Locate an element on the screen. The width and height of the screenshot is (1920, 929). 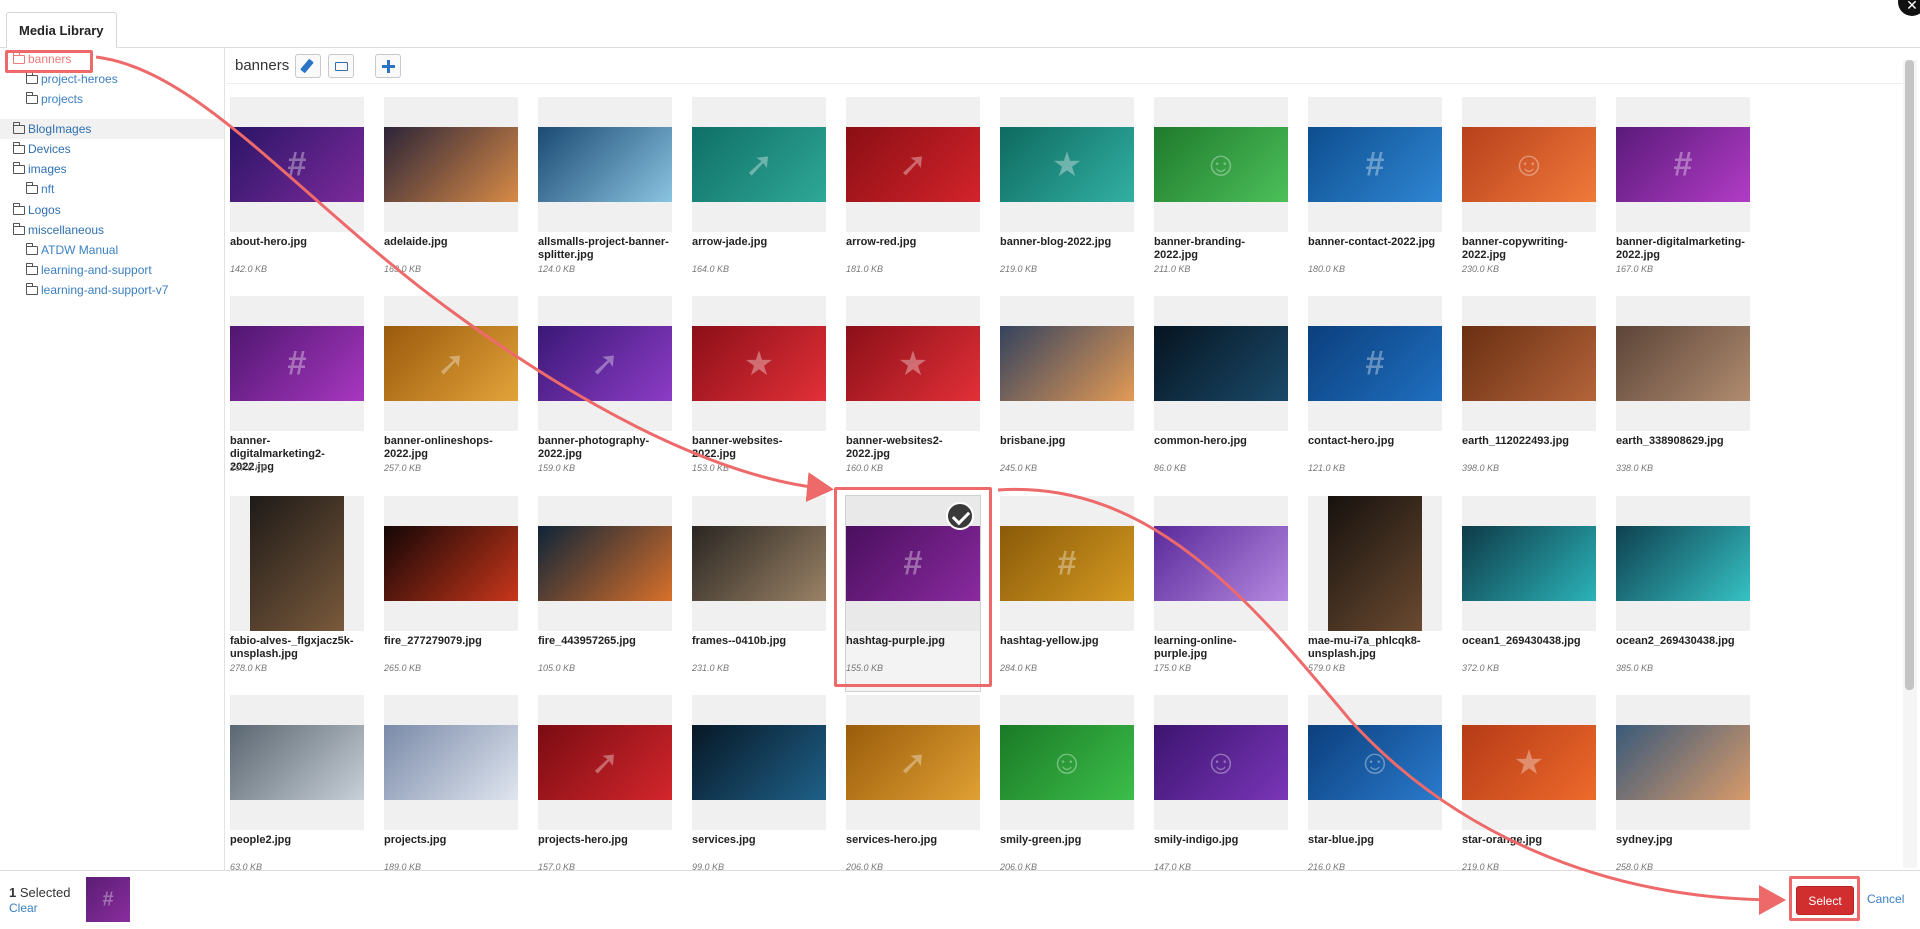
file-name: fabio-alves-_flgxjacz5k-unsplash.jpg is located at coordinates (292, 647).